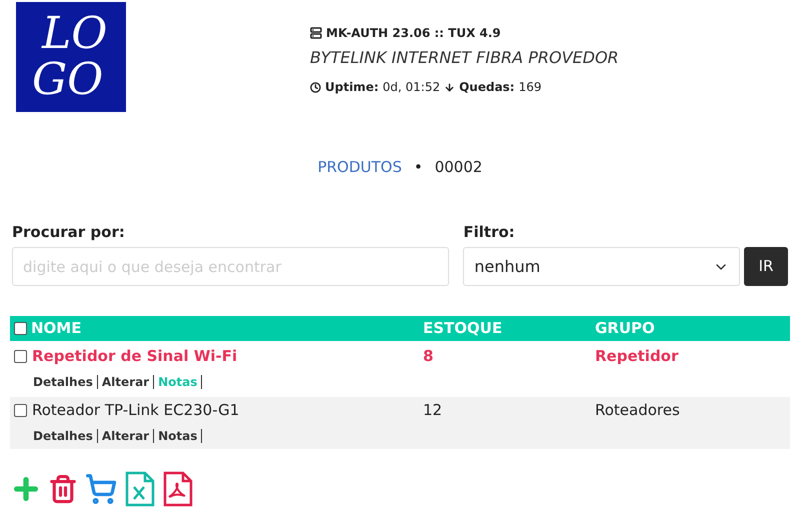  What do you see at coordinates (463, 329) in the screenshot?
I see `column-header: ESTOQUE` at bounding box center [463, 329].